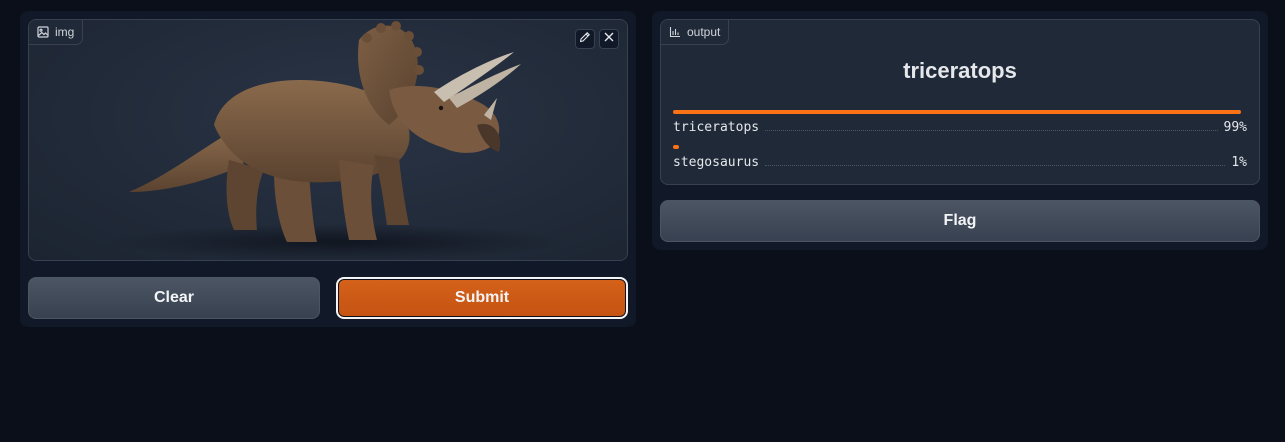 Image resolution: width=1285 pixels, height=442 pixels. I want to click on close-icon, so click(609, 39).